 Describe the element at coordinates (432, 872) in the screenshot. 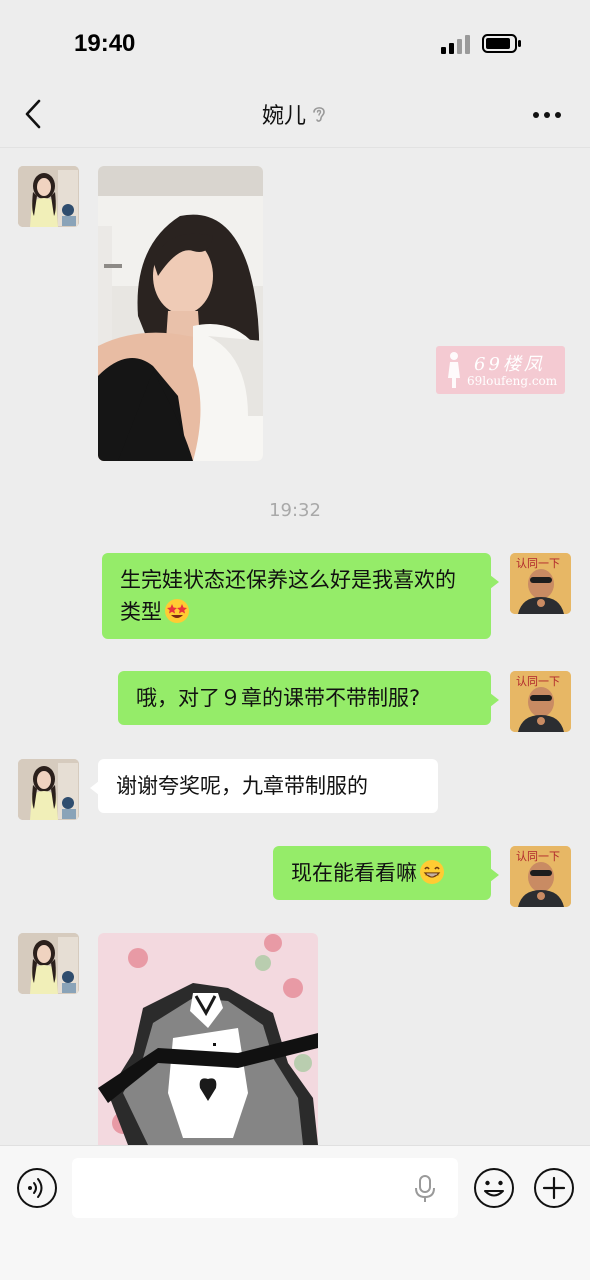

I see `grinning-emoji` at that location.